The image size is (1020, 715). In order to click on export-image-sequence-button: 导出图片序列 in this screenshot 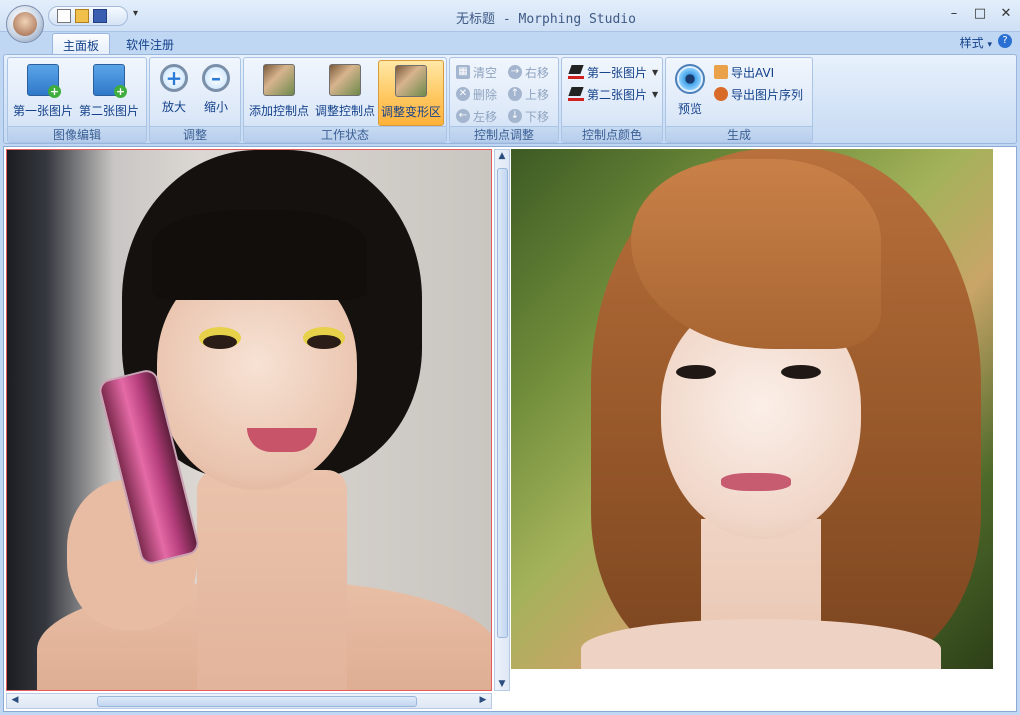, I will do `click(758, 94)`.